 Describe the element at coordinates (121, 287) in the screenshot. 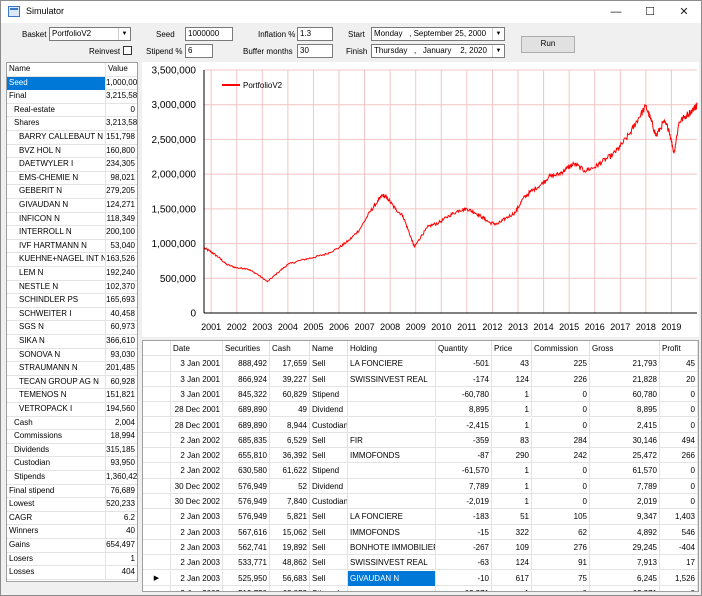

I see `summary-row-value: 102,370` at that location.